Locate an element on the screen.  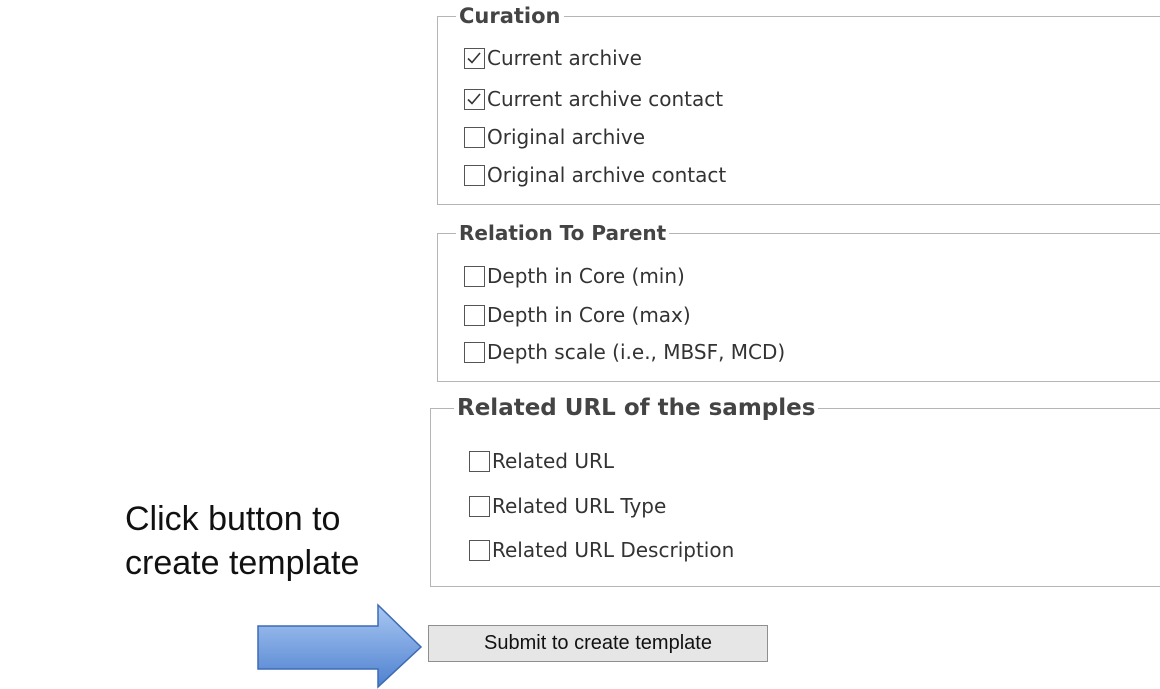
label-related-url-type: Related URL Type is located at coordinates (579, 506).